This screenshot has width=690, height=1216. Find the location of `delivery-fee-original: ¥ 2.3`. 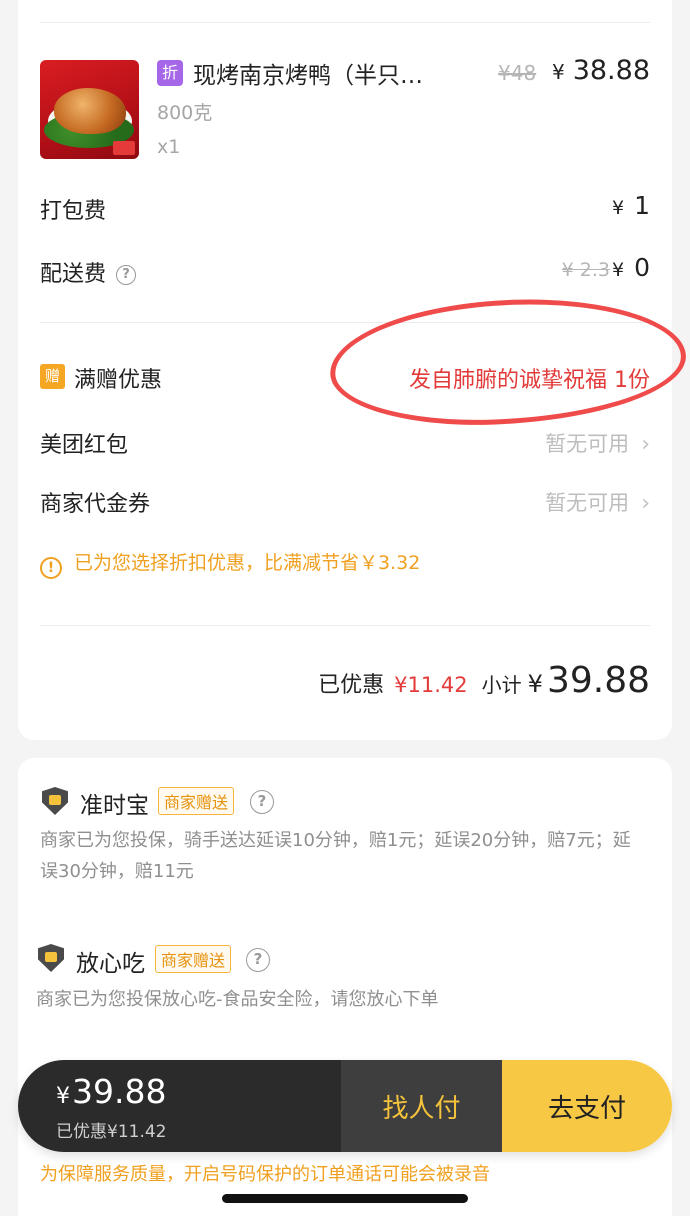

delivery-fee-original: ¥ 2.3 is located at coordinates (585, 270).